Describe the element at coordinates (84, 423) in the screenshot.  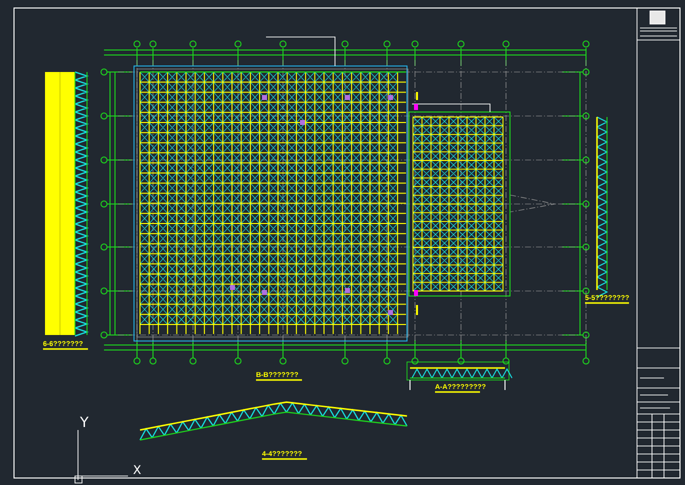
I see `y-axis-label: Y` at that location.